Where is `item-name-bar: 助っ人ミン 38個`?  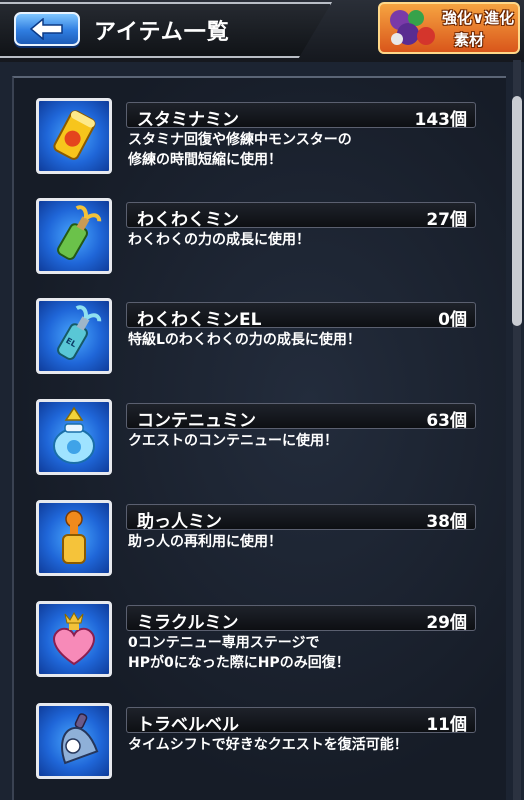
item-name-bar: 助っ人ミン 38個 is located at coordinates (301, 518).